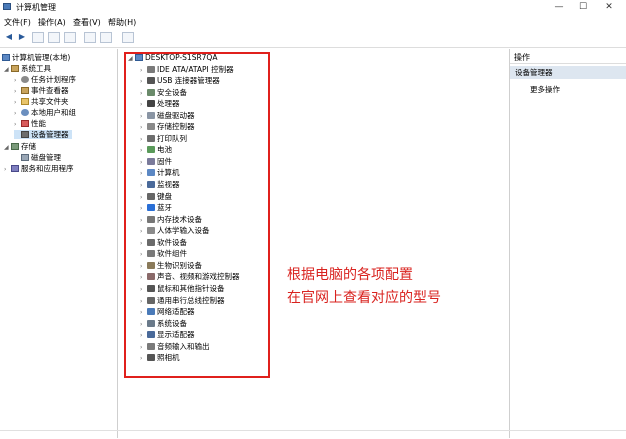 This screenshot has height=439, width=626. What do you see at coordinates (27, 69) in the screenshot?
I see `tree-system-tools: ◢ 系统工具` at bounding box center [27, 69].